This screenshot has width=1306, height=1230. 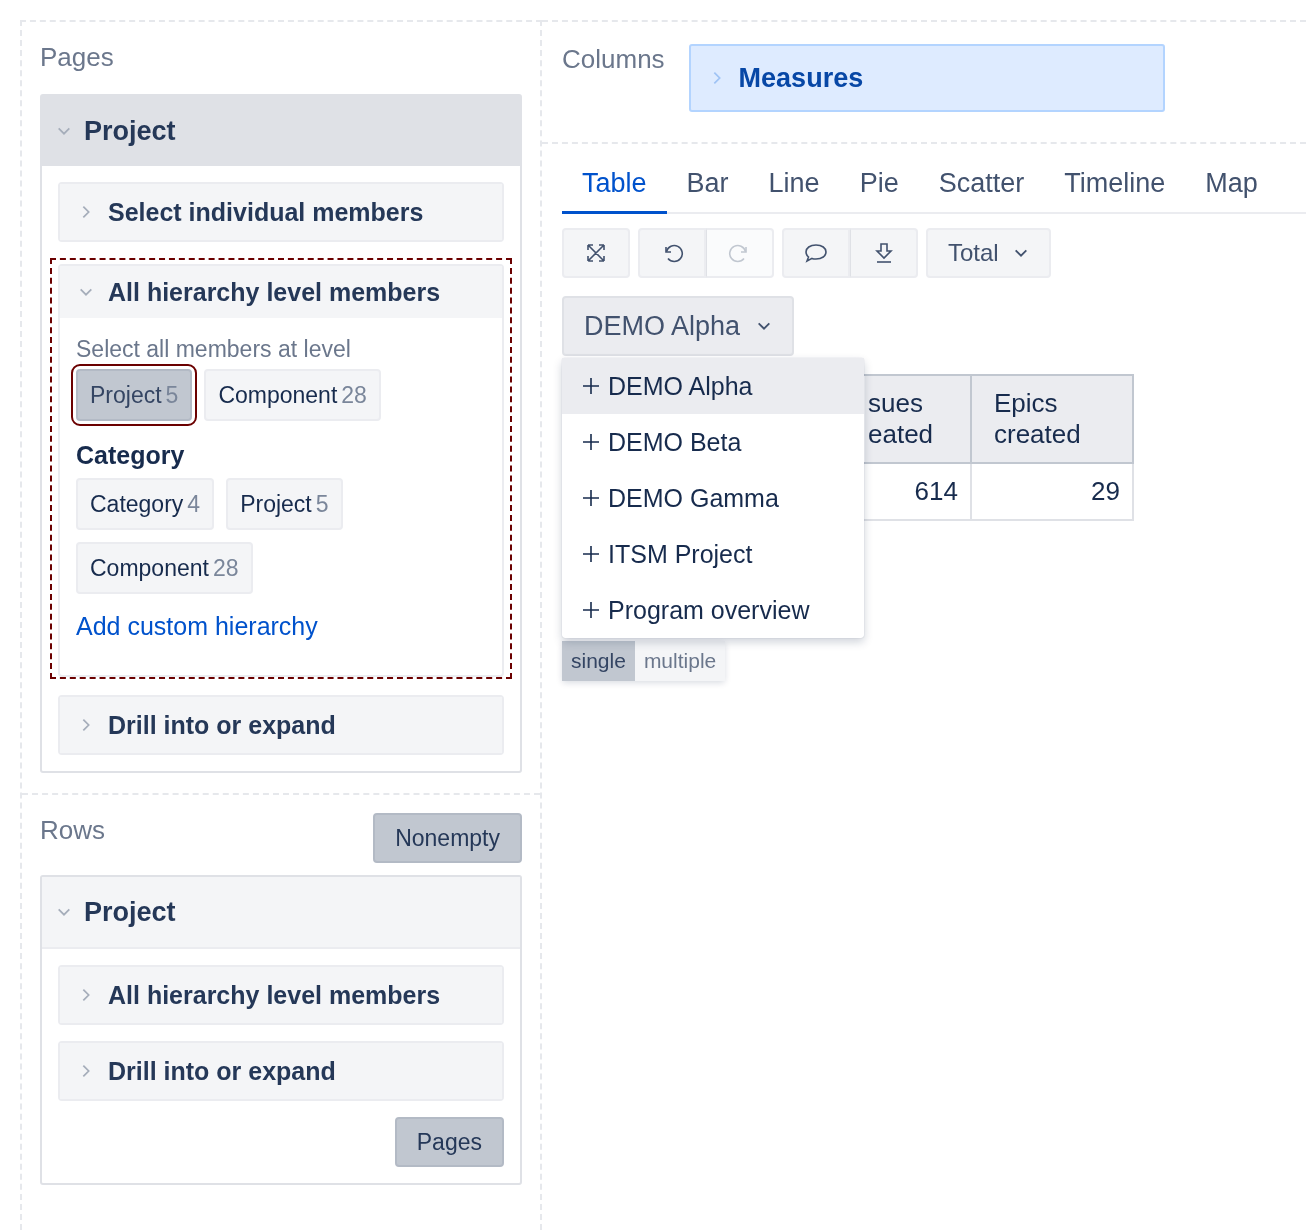 I want to click on menu-item: DEMO Gamma, so click(x=713, y=498).